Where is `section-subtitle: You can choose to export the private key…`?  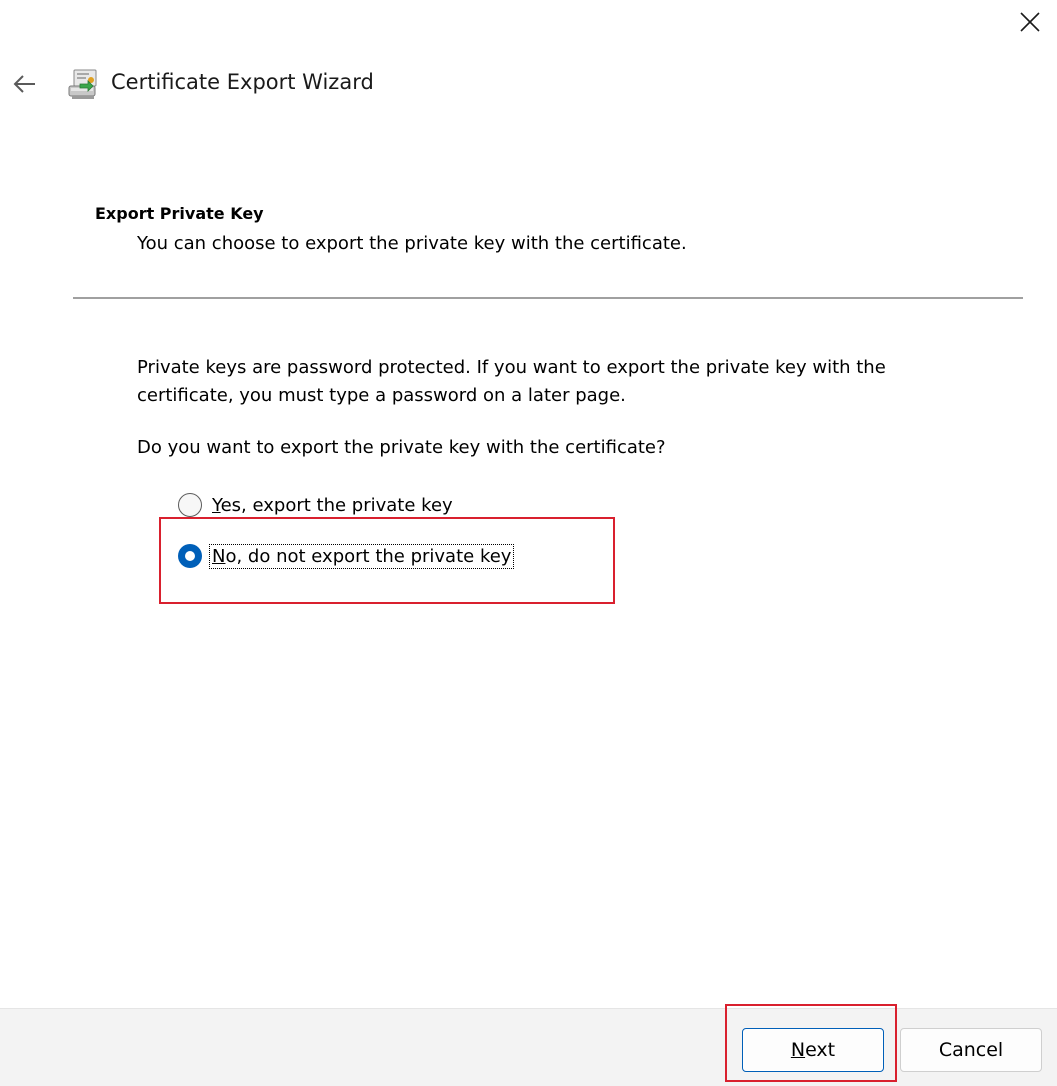
section-subtitle: You can choose to export the private key… is located at coordinates (412, 243).